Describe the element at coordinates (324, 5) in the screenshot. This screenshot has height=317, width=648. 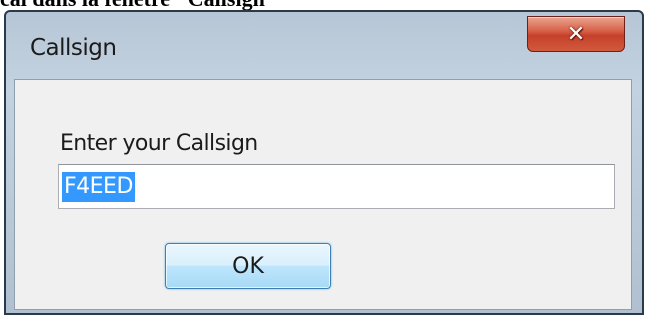
I see `page-caption: cal dans la fenêtre "Callsign` at that location.